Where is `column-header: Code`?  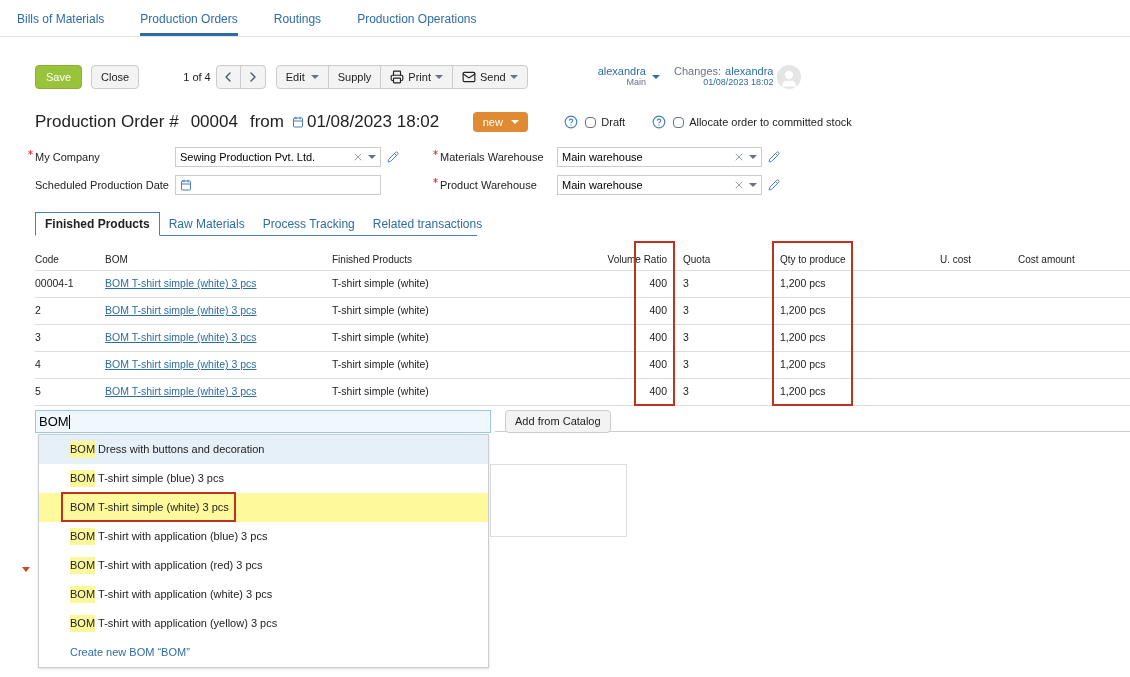
column-header: Code is located at coordinates (47, 260).